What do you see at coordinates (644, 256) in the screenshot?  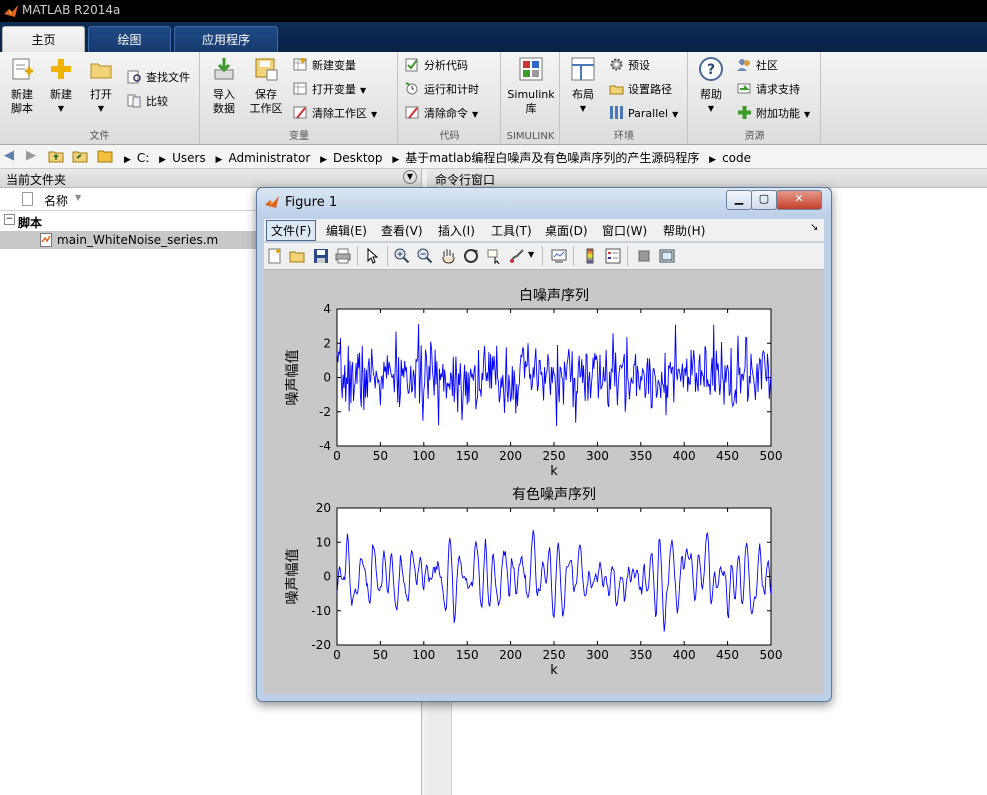 I see `hide-plot-tools-icon` at bounding box center [644, 256].